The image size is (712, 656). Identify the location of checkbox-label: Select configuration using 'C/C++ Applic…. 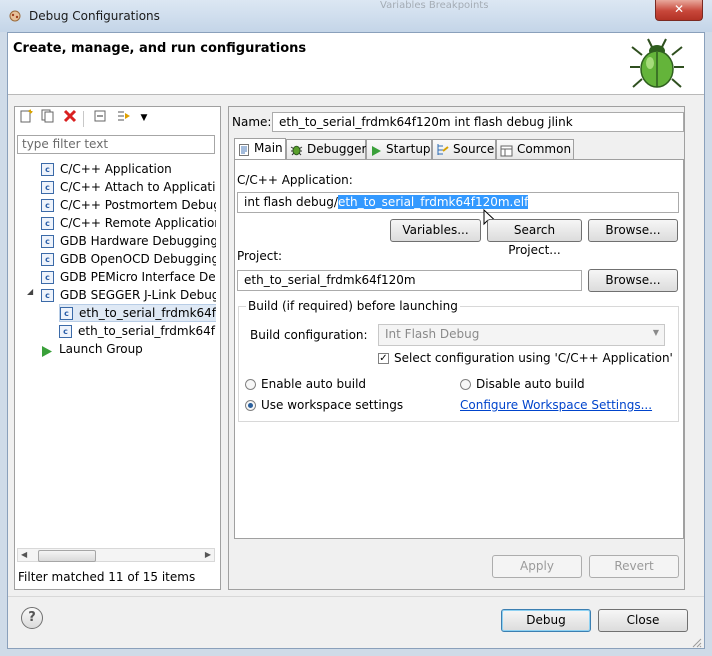
(533, 358).